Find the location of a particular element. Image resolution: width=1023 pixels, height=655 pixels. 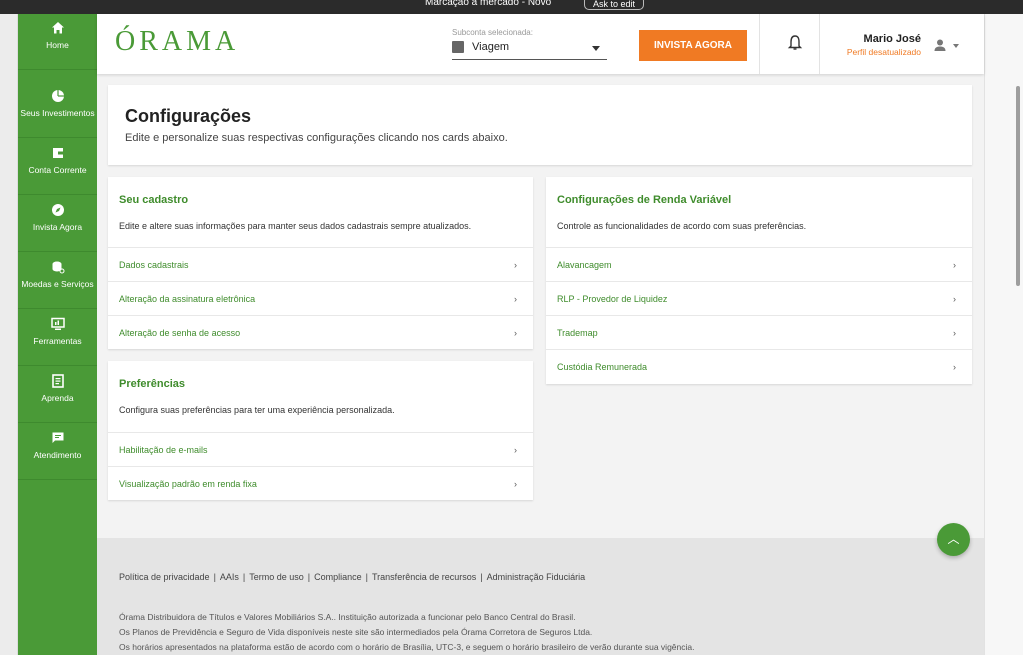

row-label: Trademap is located at coordinates (577, 333).